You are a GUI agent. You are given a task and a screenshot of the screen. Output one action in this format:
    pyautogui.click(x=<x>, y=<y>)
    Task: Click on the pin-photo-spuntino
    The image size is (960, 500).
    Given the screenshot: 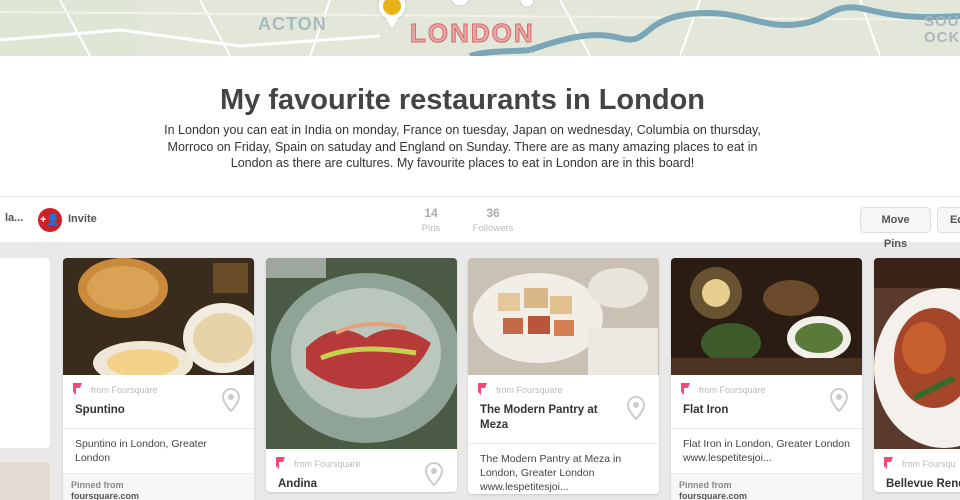 What is the action you would take?
    pyautogui.click(x=158, y=316)
    